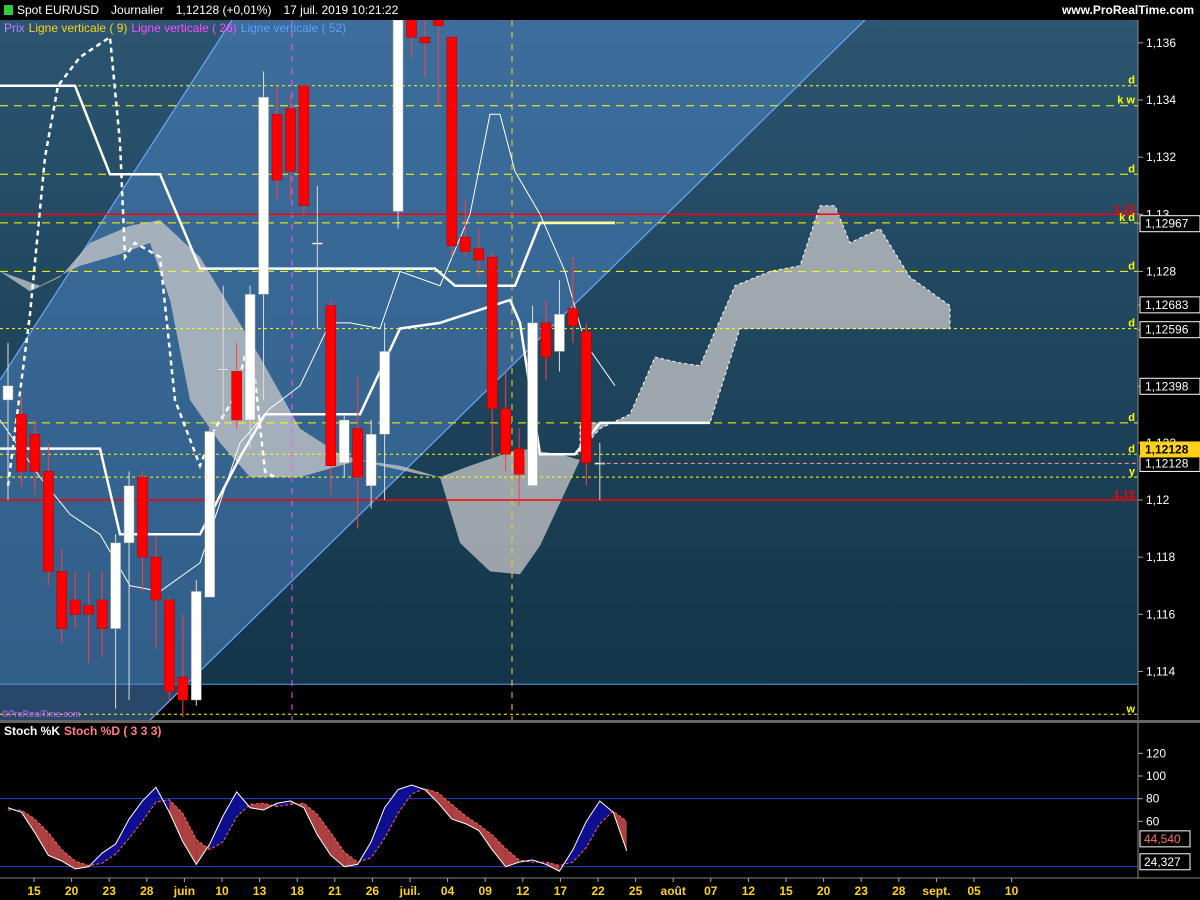 The height and width of the screenshot is (900, 1200). I want to click on date-tick-label-0: 15, so click(34, 891).